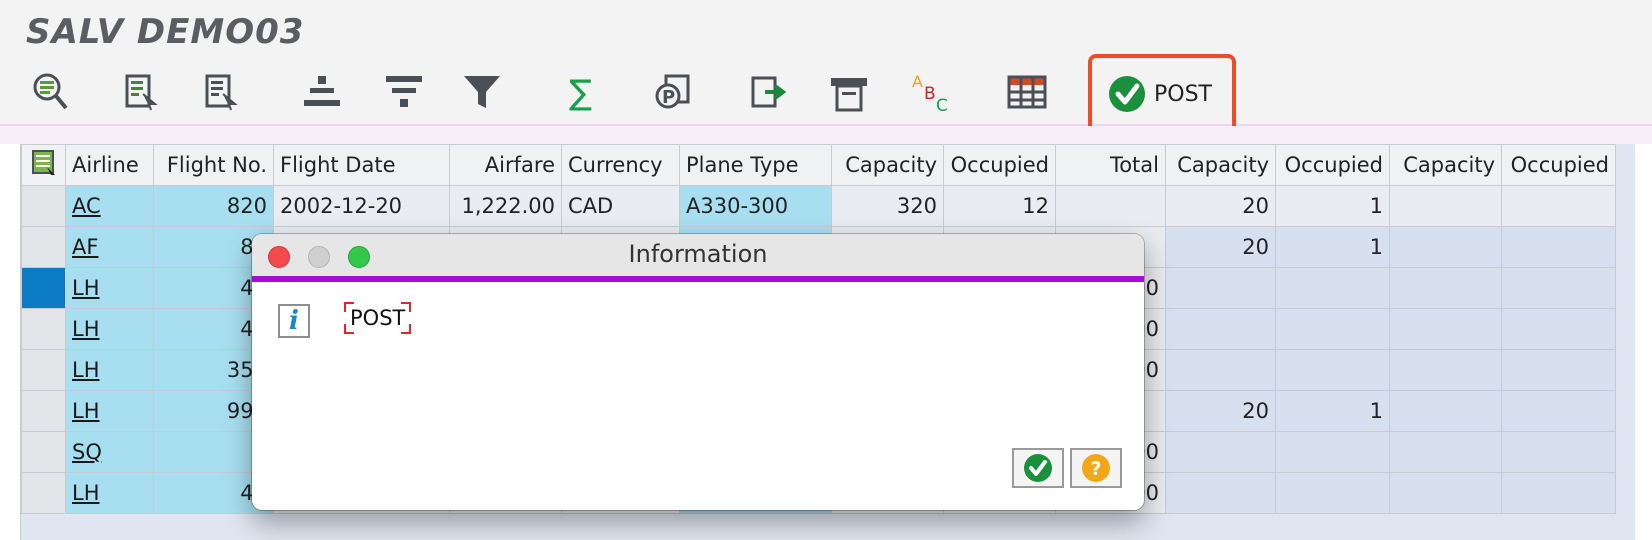 The width and height of the screenshot is (1652, 540). Describe the element at coordinates (505, 206) in the screenshot. I see `cell-airfare: 1,222.00` at that location.